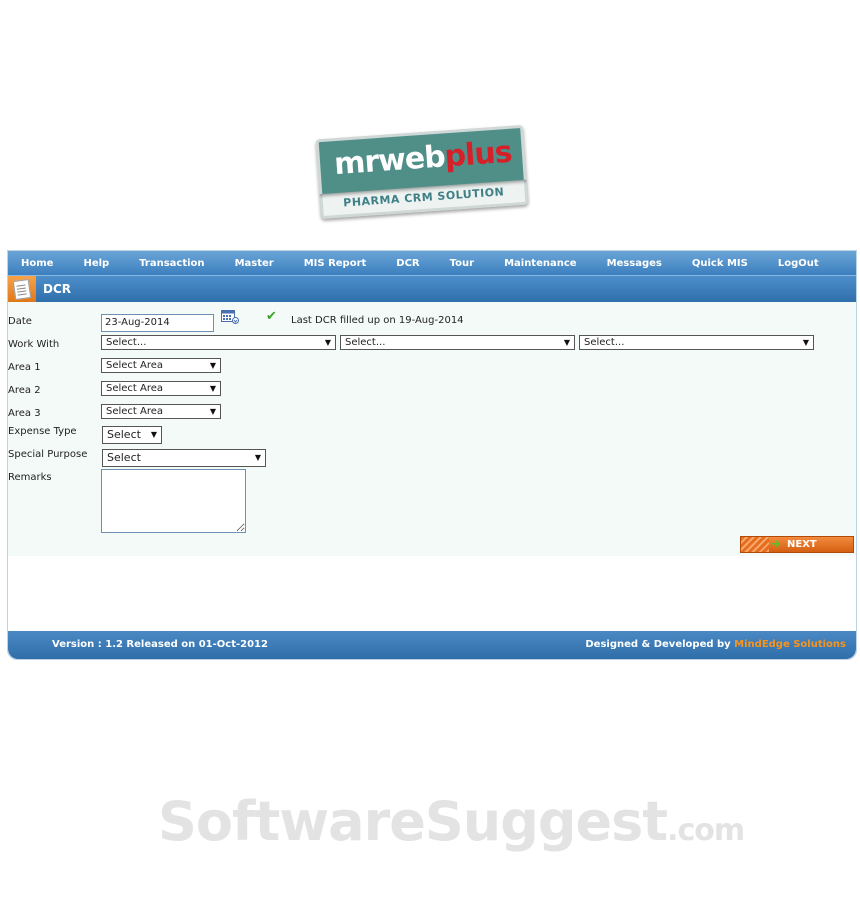 The width and height of the screenshot is (860, 915). Describe the element at coordinates (184, 458) in the screenshot. I see `special-purpose-select: Select ▼` at that location.